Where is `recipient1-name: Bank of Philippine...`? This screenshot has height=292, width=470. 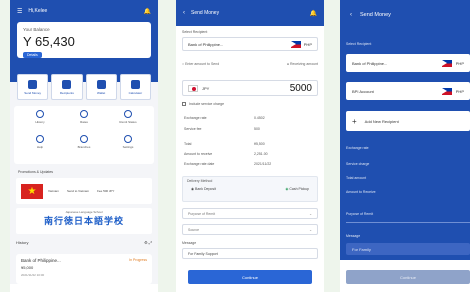
recipient1-name: Bank of Philippine... is located at coordinates (370, 63).